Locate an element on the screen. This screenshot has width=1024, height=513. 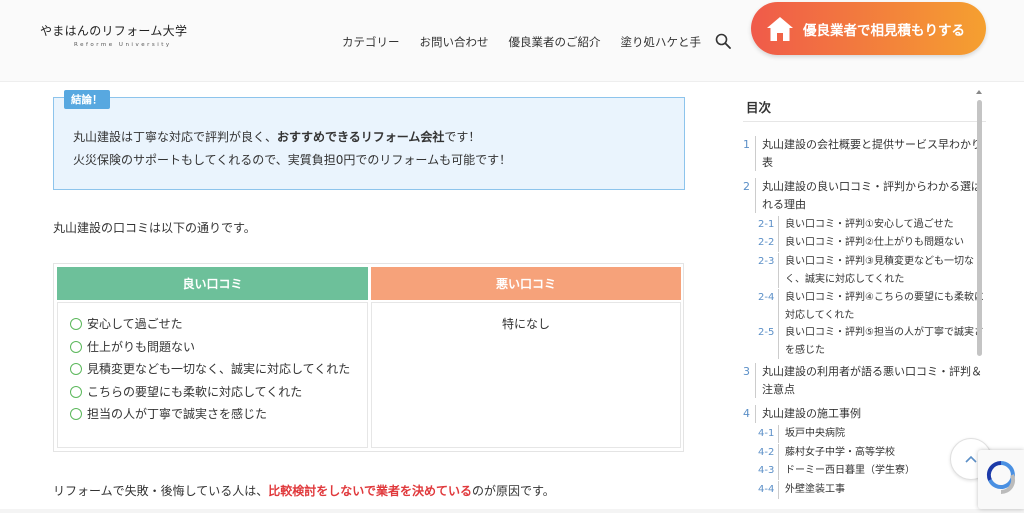
list-item: 仕上がりも問題ない is located at coordinates (218, 347).